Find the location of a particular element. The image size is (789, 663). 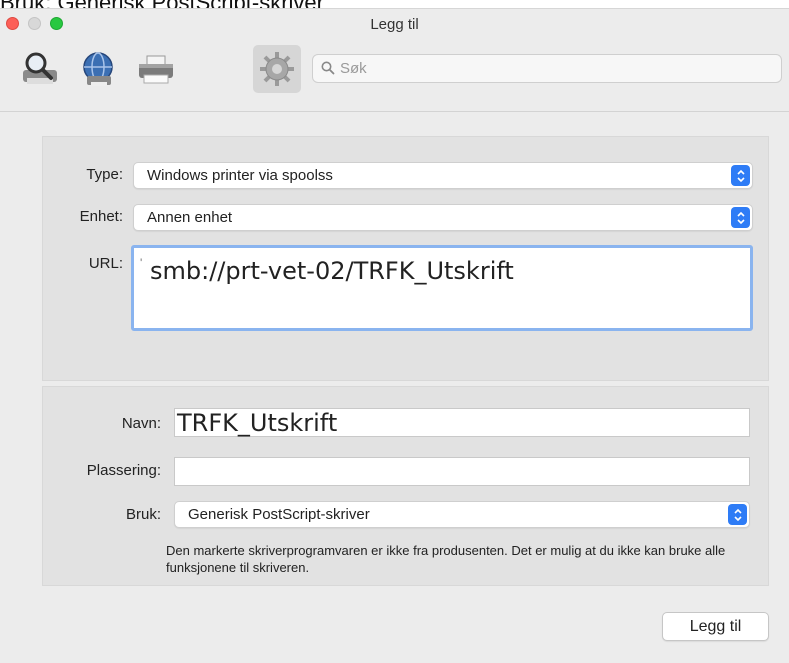

advanced-button is located at coordinates (277, 69).